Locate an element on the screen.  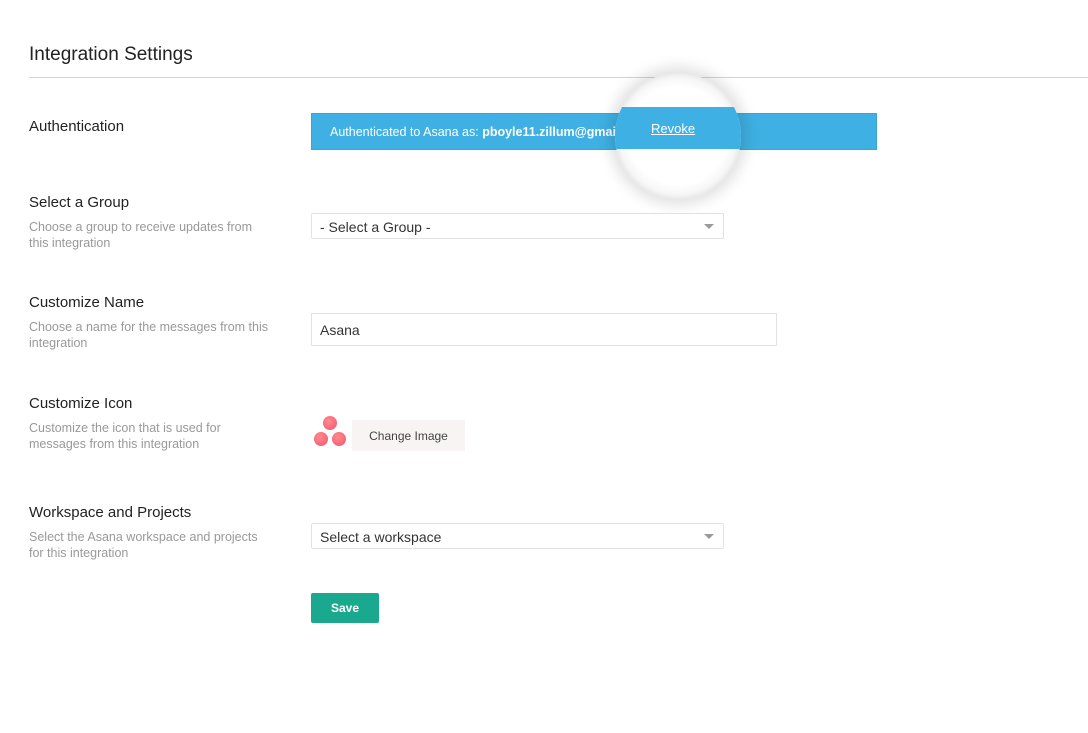
group-select: - Select a Group - is located at coordinates (517, 226).